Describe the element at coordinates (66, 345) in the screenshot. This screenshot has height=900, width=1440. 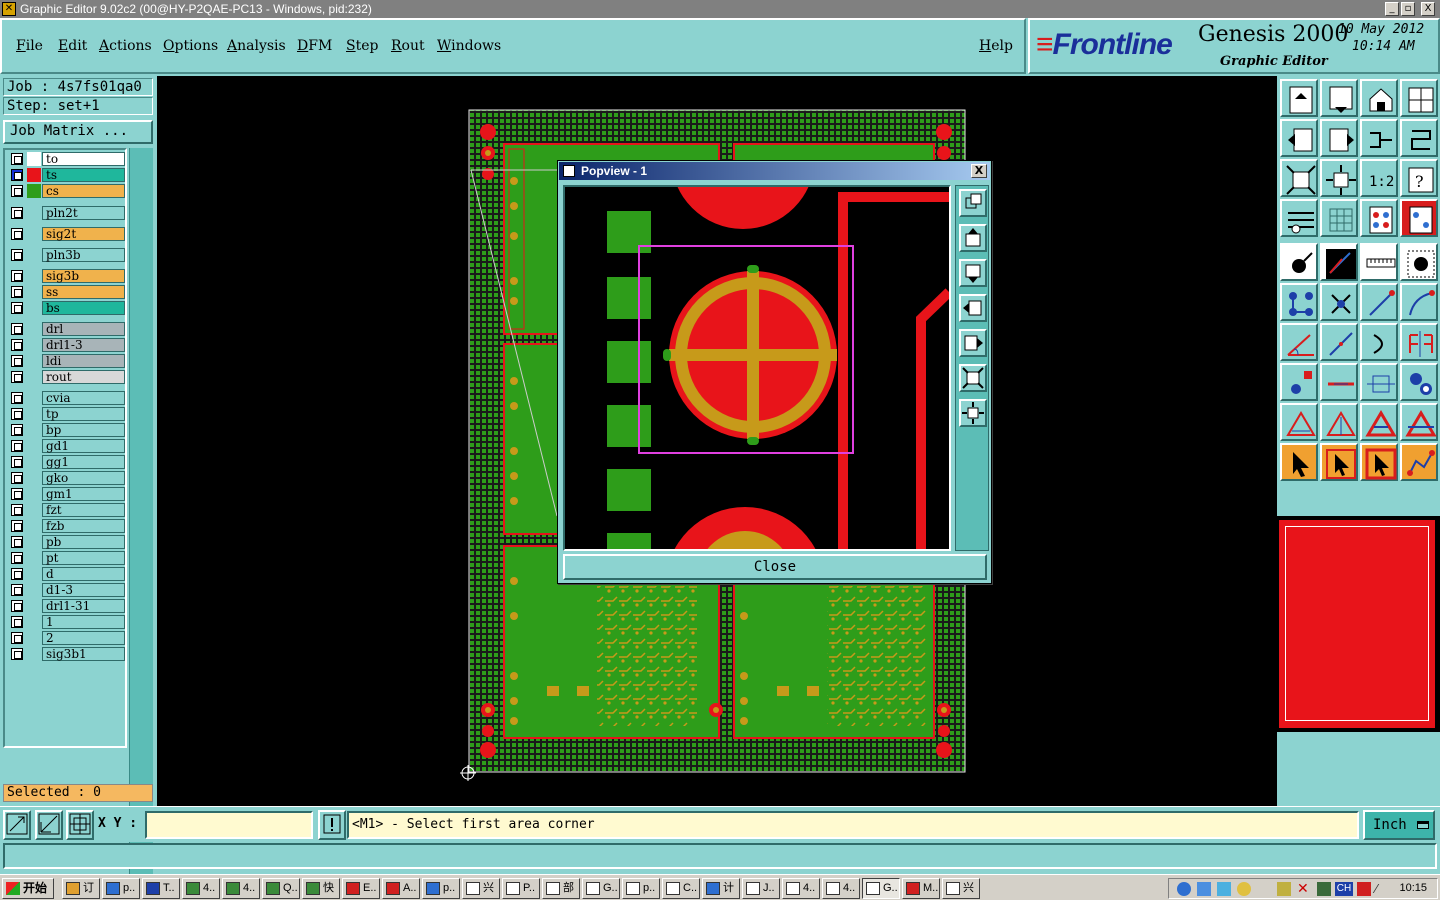
I see `layer-row-drl1-3: drl1-3` at that location.